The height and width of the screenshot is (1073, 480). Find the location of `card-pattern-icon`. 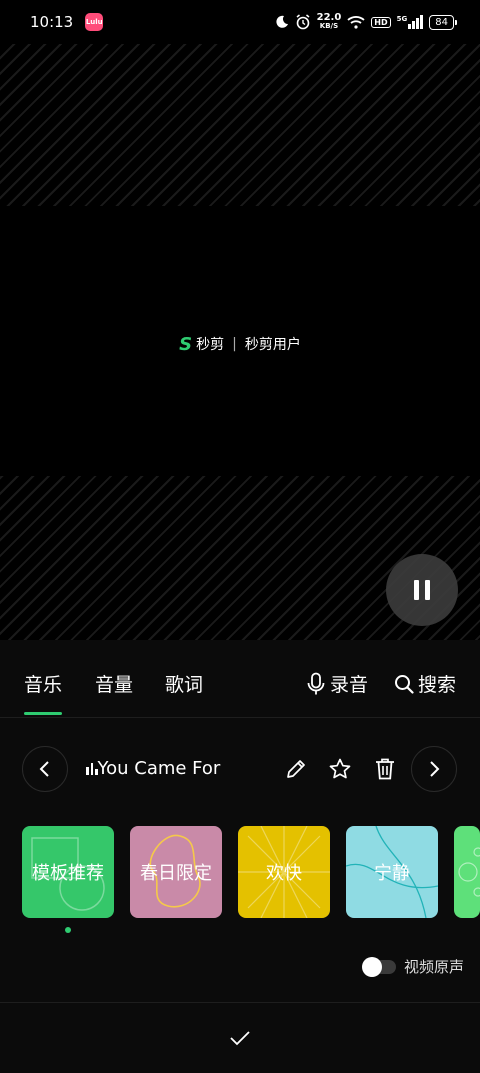

card-pattern-icon is located at coordinates (469, 872).